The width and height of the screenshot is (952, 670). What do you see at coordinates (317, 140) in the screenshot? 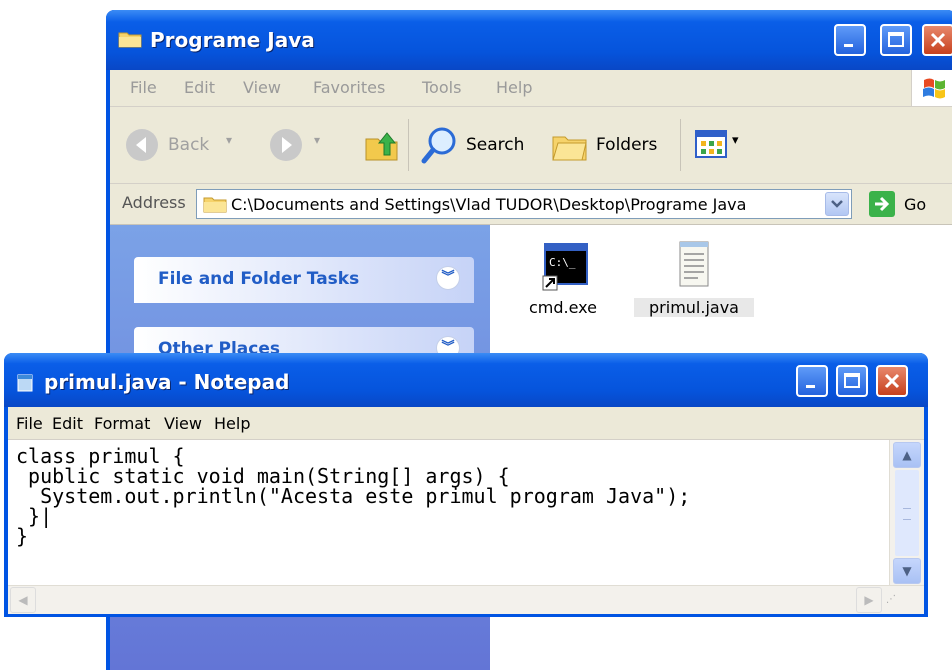
I see `forward-dropdown-icon: ▾` at bounding box center [317, 140].